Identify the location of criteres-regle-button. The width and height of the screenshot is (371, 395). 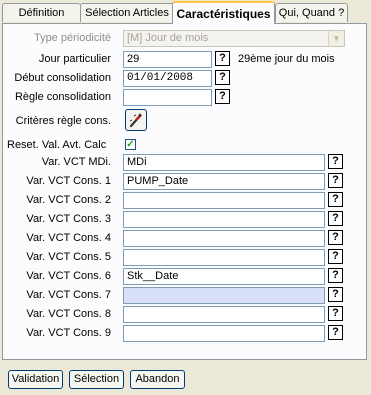
(136, 120).